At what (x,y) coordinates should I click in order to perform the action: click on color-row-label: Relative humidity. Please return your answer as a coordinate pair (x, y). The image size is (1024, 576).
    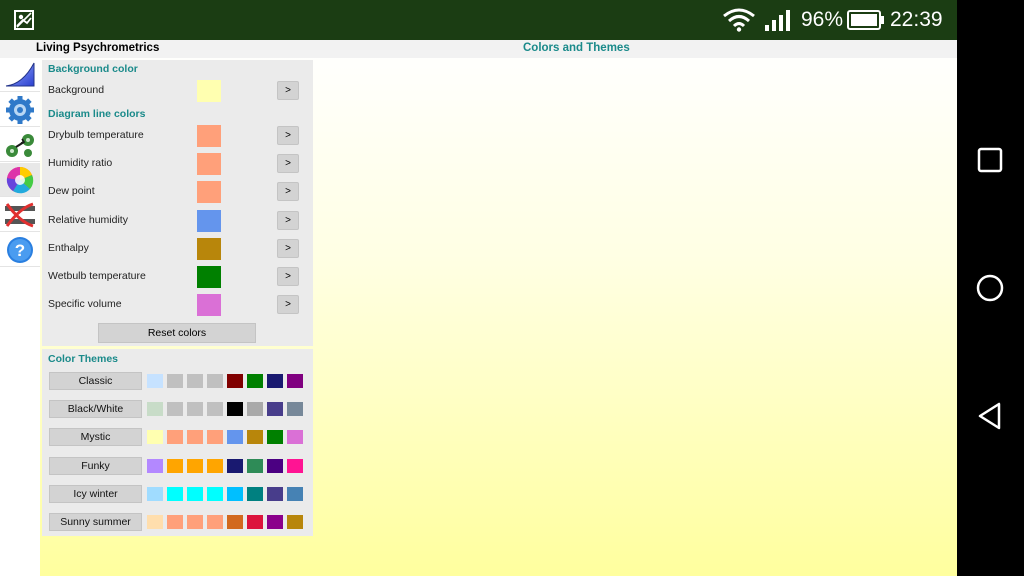
    Looking at the image, I should click on (88, 219).